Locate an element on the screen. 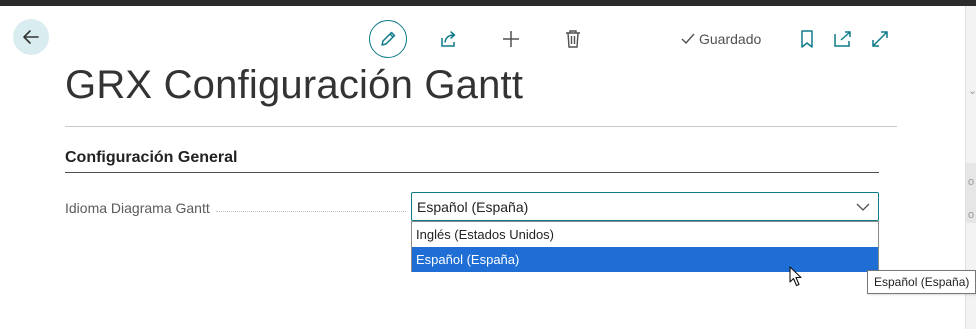  window-top-bar is located at coordinates (488, 3).